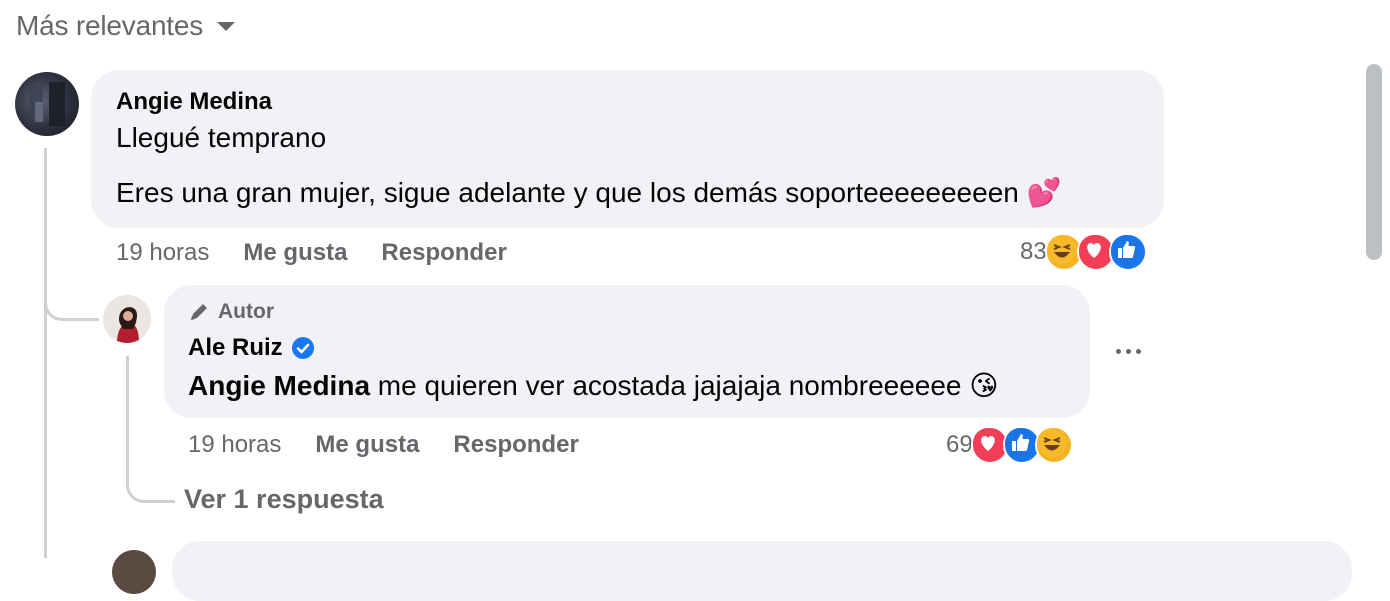 The height and width of the screenshot is (601, 1390). Describe the element at coordinates (235, 348) in the screenshot. I see `reply-author: Ale Ruiz` at that location.